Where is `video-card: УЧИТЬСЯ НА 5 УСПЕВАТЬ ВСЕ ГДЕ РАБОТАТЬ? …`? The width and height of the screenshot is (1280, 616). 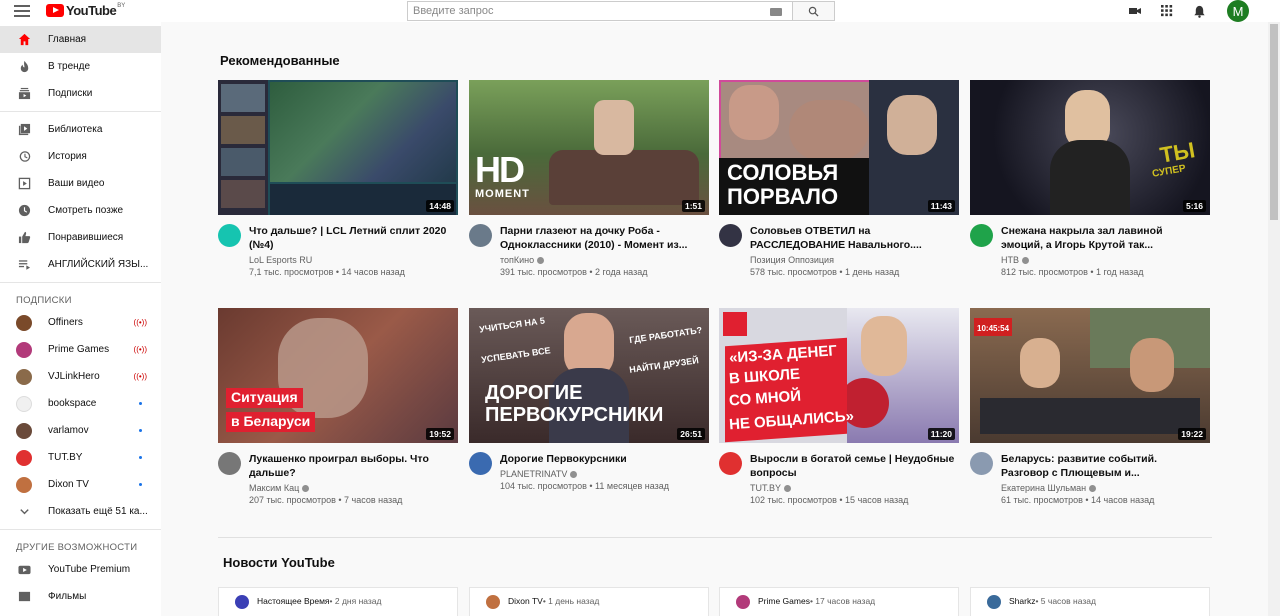 video-card: УЧИТЬСЯ НА 5 УСПЕВАТЬ ВСЕ ГДЕ РАБОТАТЬ? … is located at coordinates (589, 399).